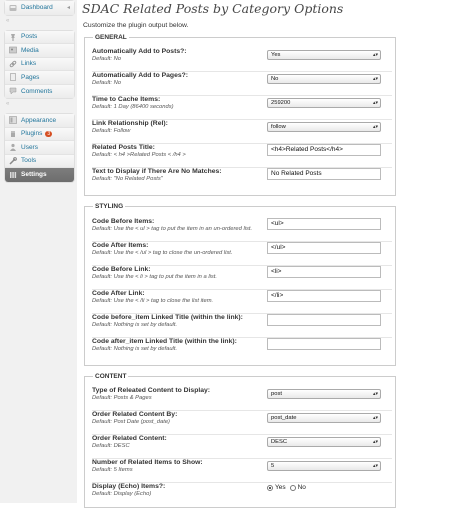 Image resolution: width=450 pixels, height=508 pixels. I want to click on after-link-input: </li>, so click(324, 296).